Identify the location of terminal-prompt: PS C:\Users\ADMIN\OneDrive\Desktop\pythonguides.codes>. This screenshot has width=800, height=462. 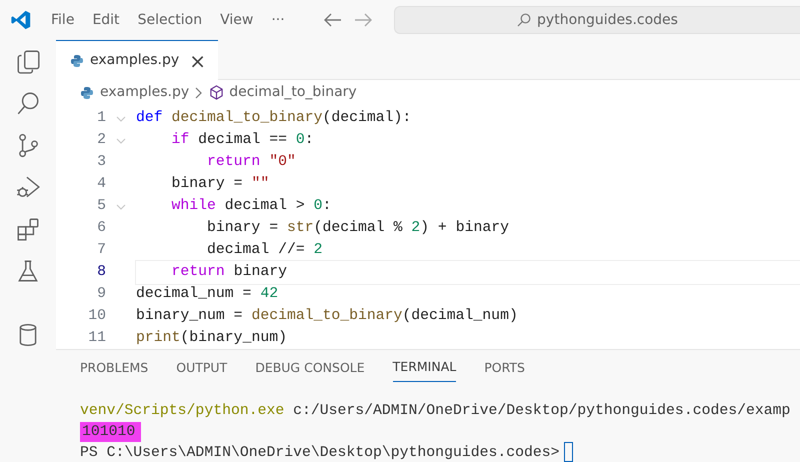
(320, 453).